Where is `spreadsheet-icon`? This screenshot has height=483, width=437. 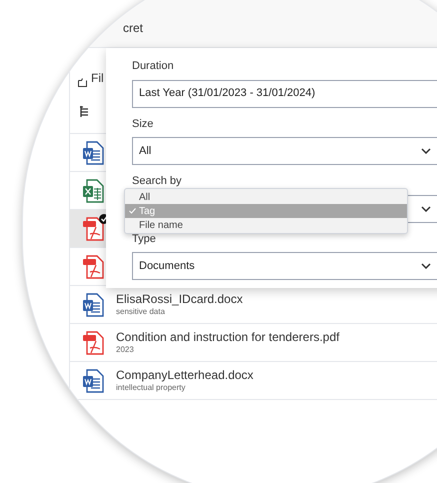 spreadsheet-icon is located at coordinates (93, 190).